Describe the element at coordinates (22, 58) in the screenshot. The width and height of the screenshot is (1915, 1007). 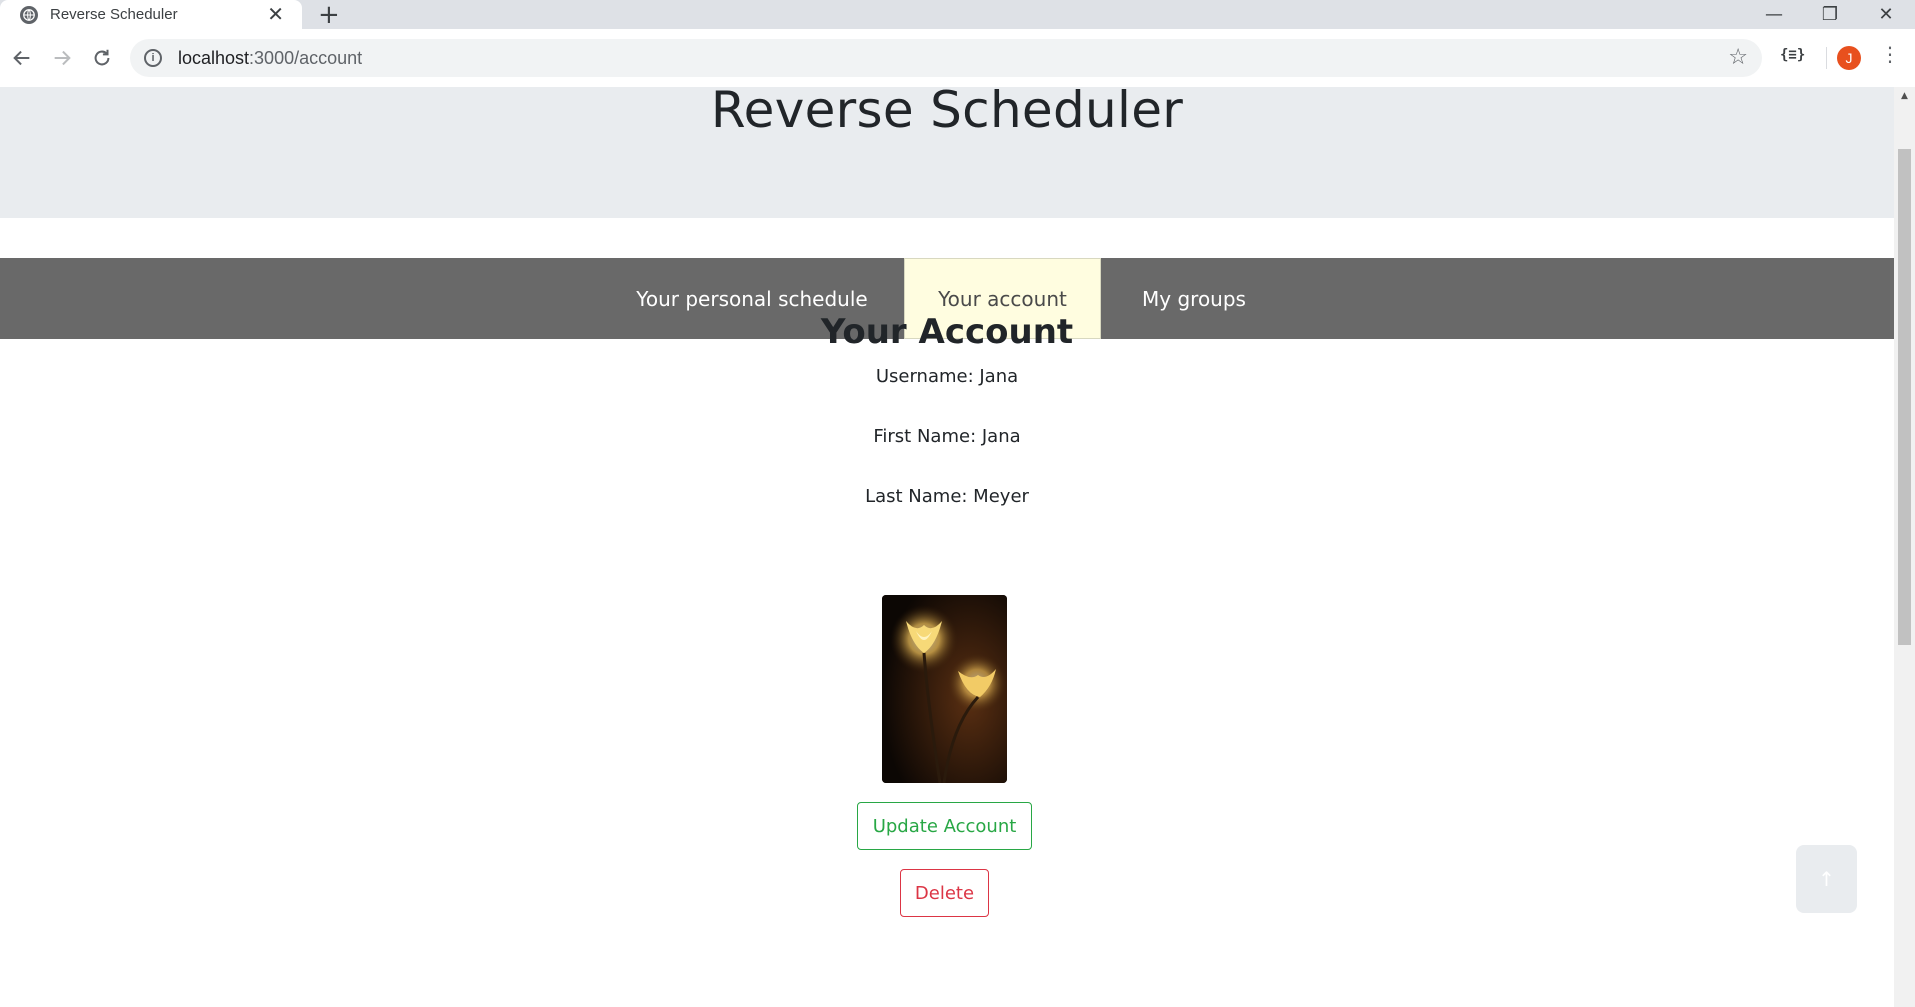
I see `back-arrow-icon` at that location.